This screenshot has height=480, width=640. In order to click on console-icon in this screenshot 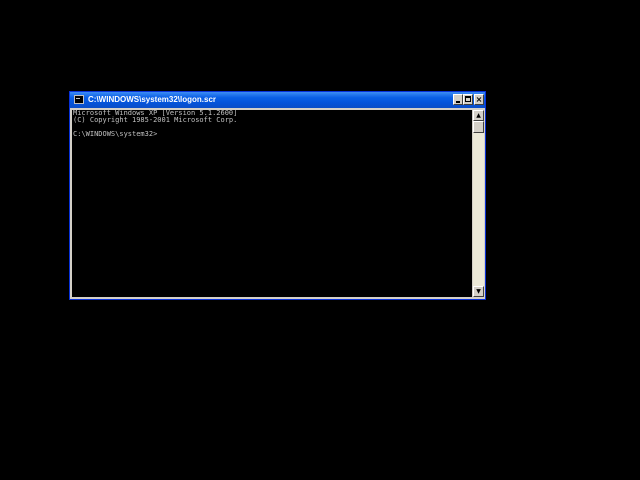, I will do `click(79, 99)`.